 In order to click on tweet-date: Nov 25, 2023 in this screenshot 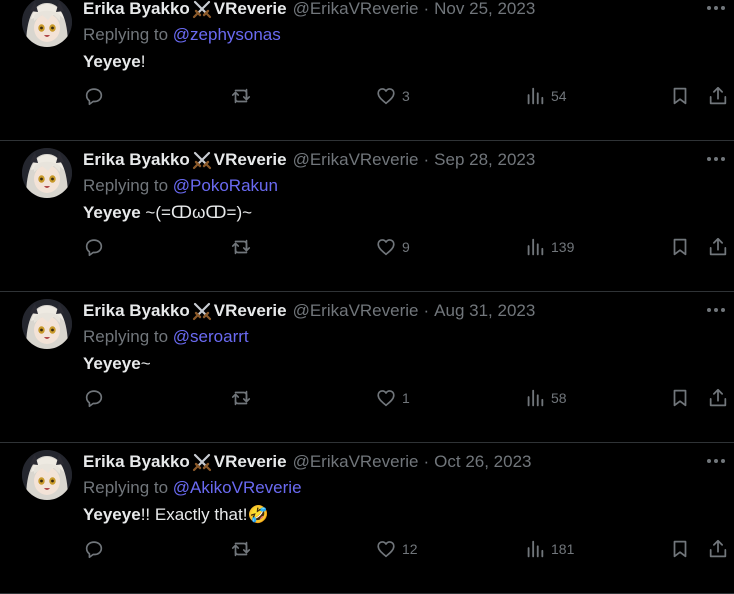, I will do `click(484, 9)`.